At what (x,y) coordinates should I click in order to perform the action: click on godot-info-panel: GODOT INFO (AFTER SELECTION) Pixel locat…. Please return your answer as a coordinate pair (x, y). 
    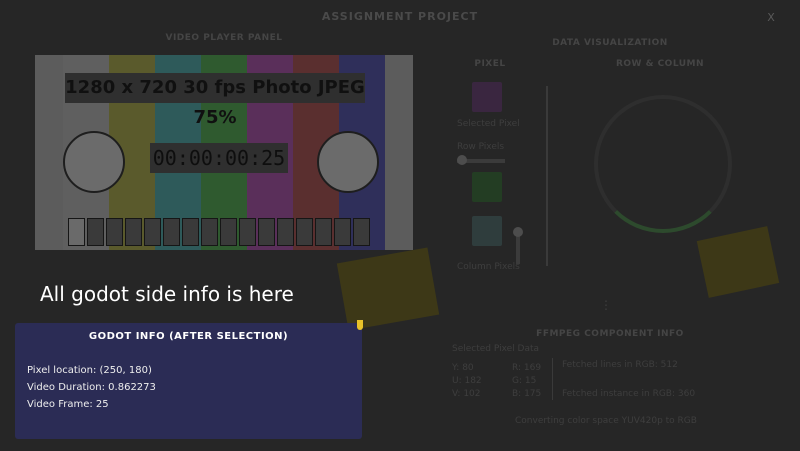
    Looking at the image, I should click on (188, 381).